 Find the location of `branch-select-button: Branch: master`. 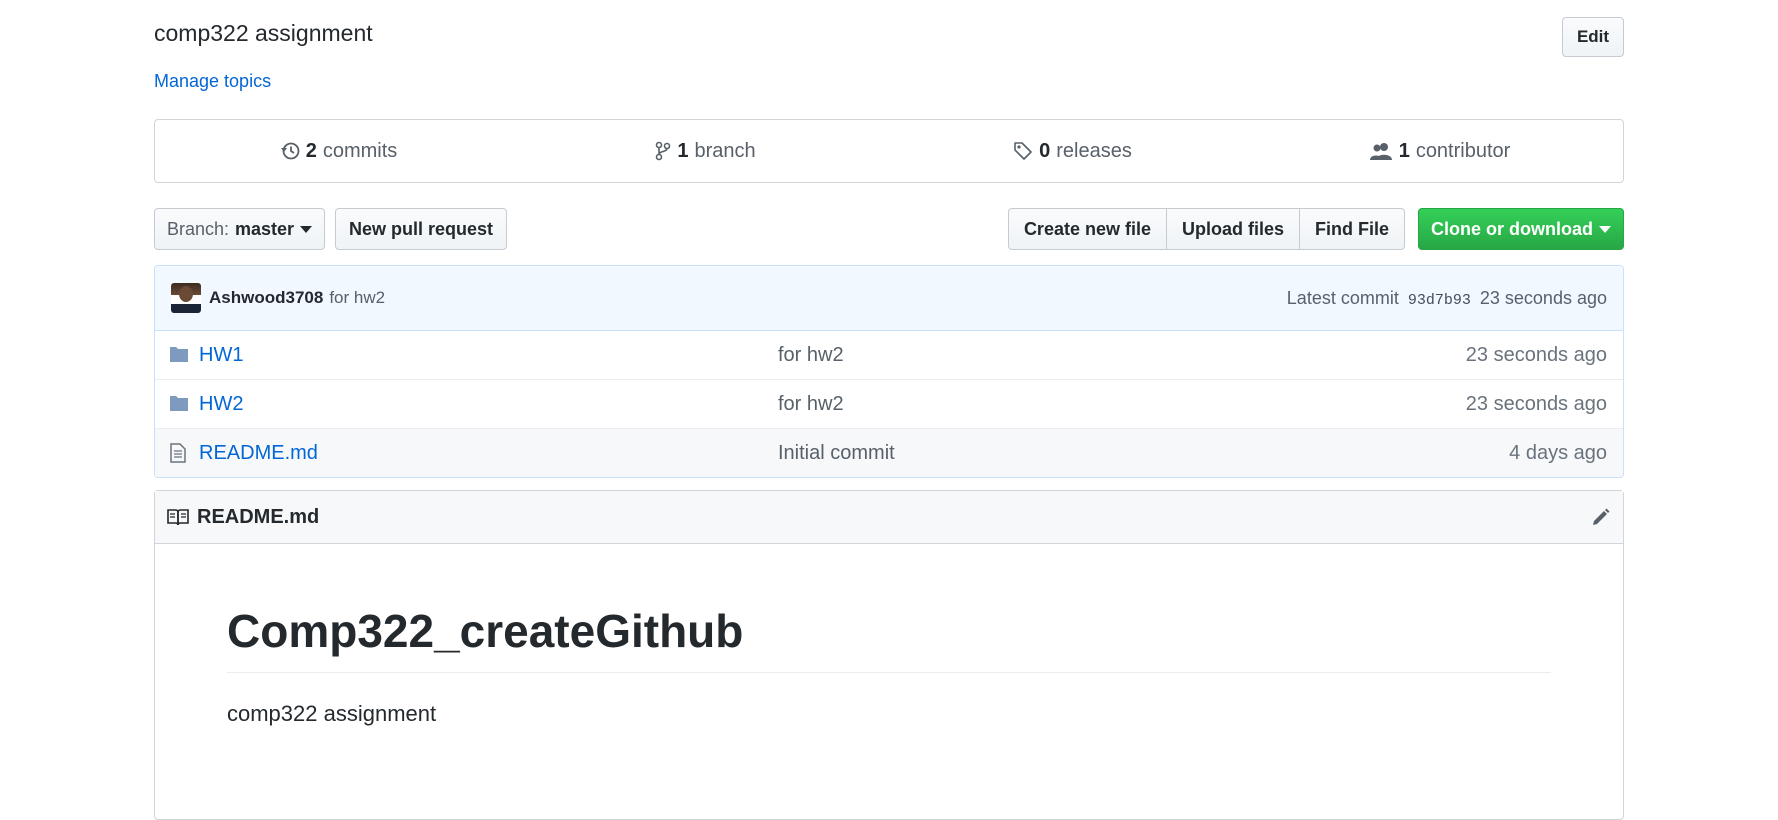

branch-select-button: Branch: master is located at coordinates (239, 229).